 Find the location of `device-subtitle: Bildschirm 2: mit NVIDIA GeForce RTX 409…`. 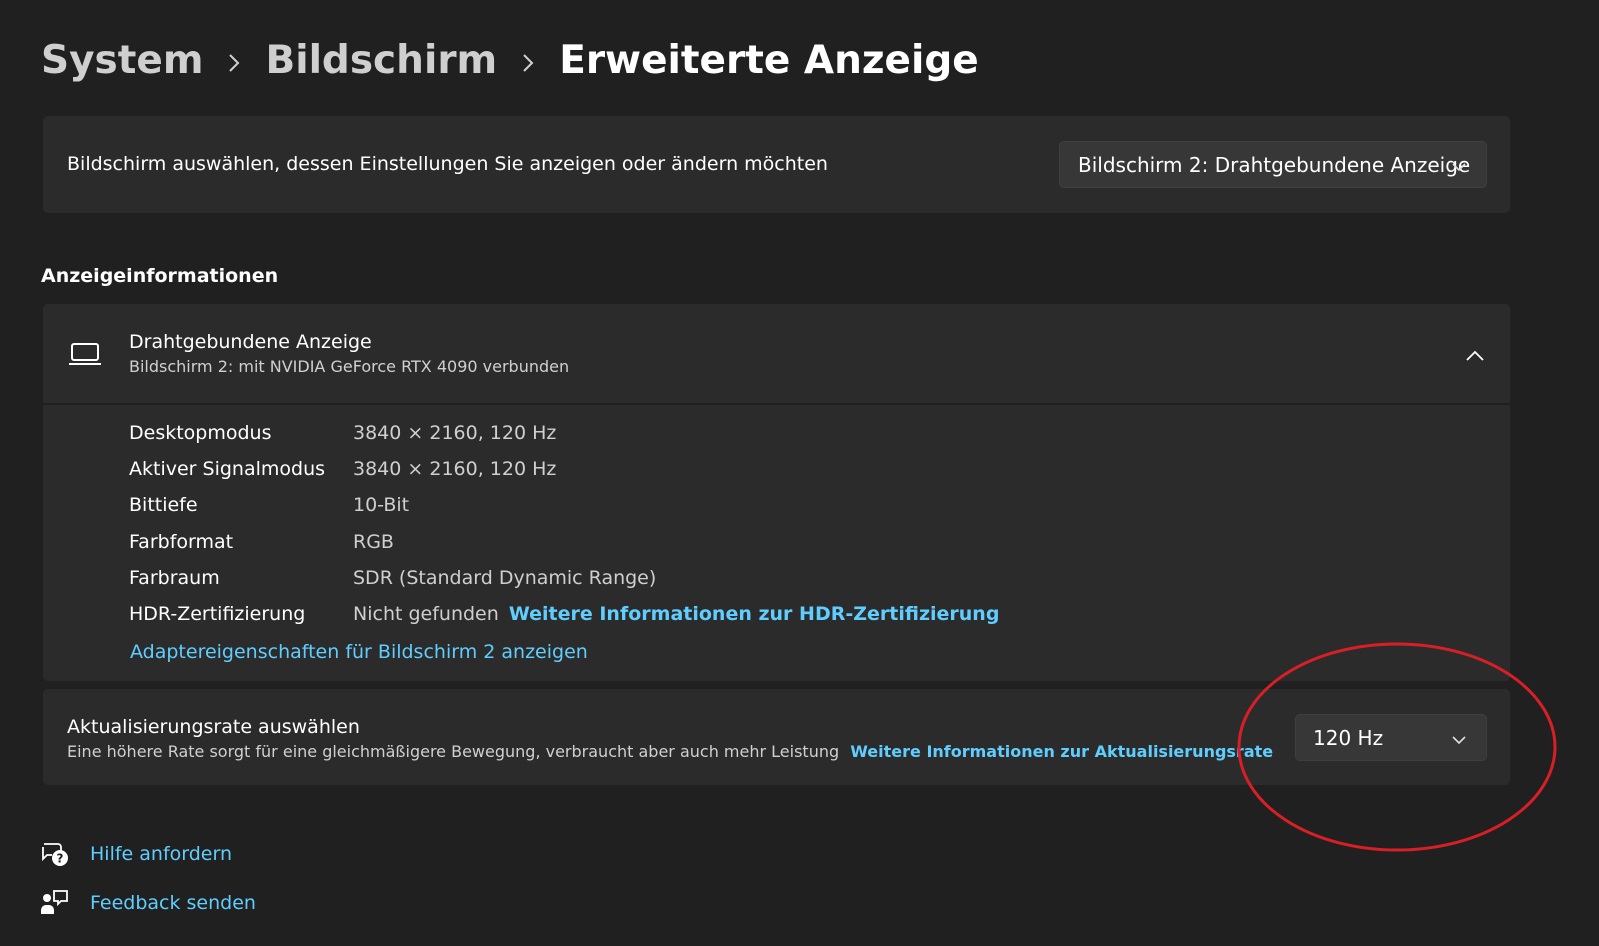

device-subtitle: Bildschirm 2: mit NVIDIA GeForce RTX 409… is located at coordinates (349, 366).